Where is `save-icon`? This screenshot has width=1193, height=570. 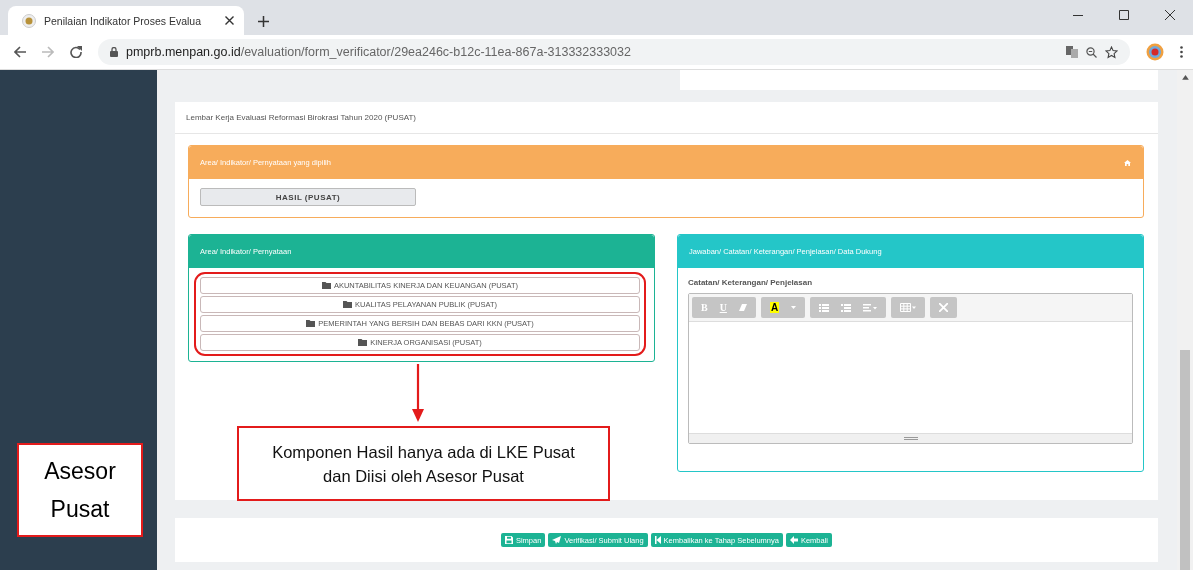
save-icon is located at coordinates (508, 540).